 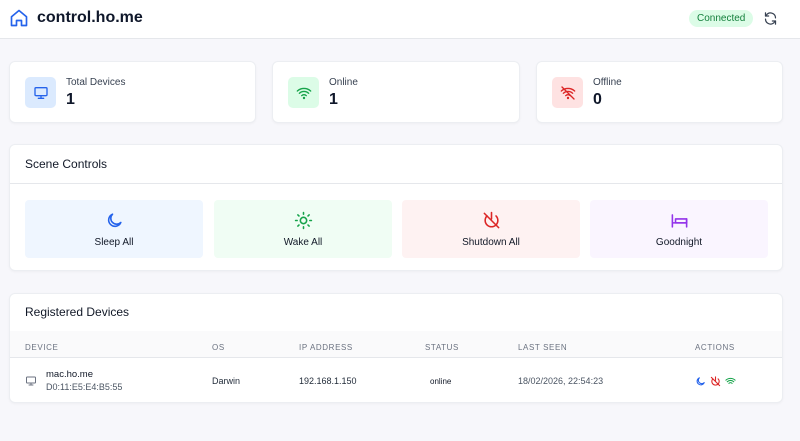 I want to click on sleep-all-button: Sleep All, so click(x=114, y=229).